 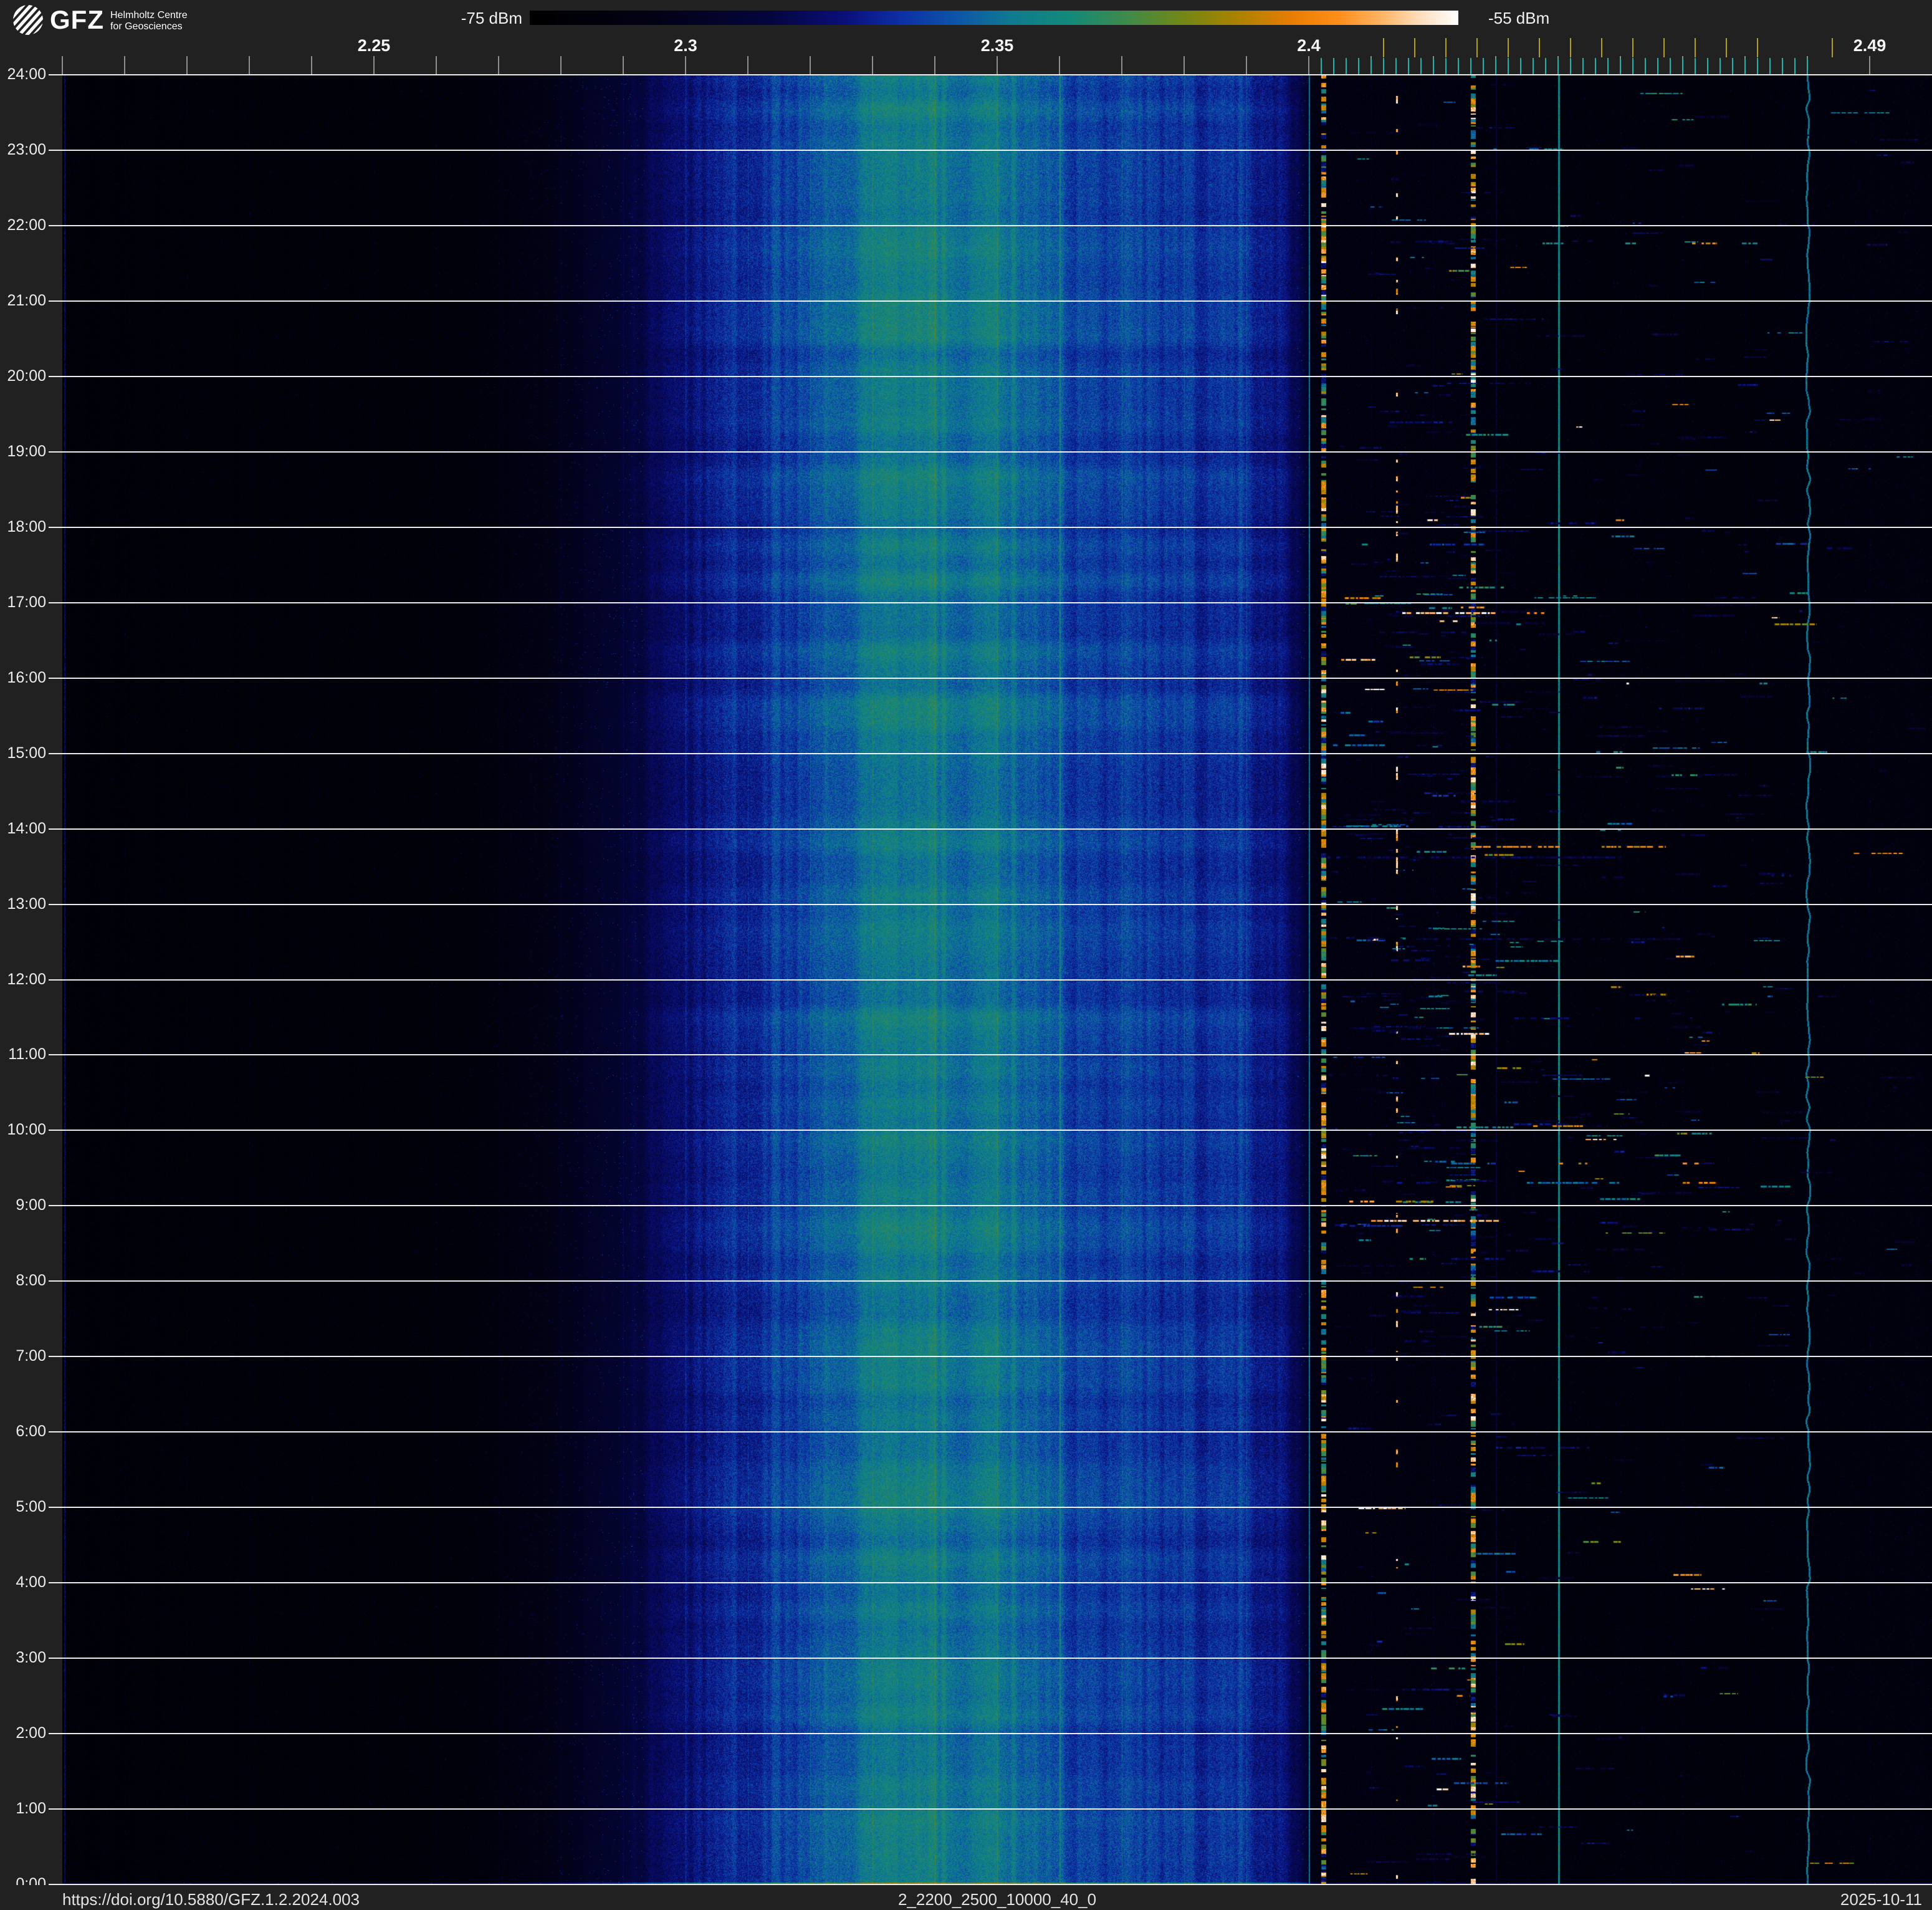 I want to click on frequency-tick-label: 2.25, so click(x=374, y=45).